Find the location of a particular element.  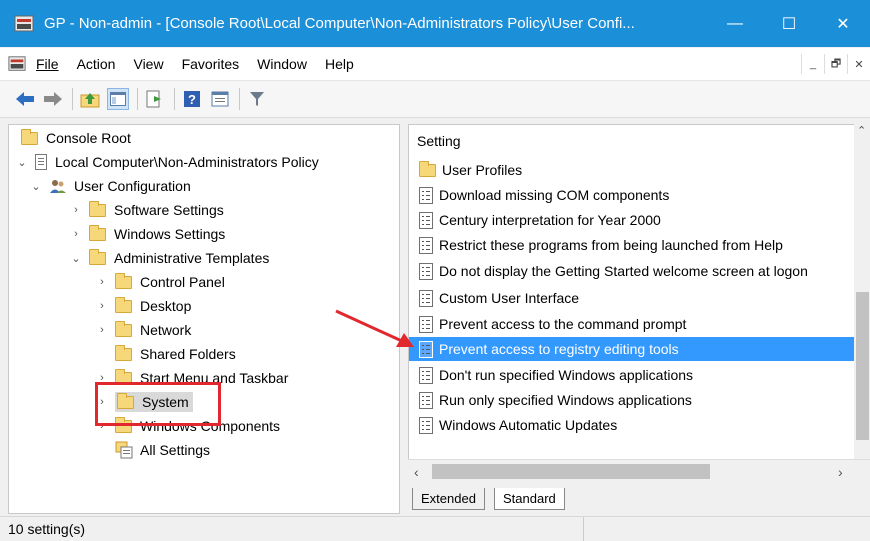

tree-node-user-configuration: ⌄ User Configuration is located at coordinates (110, 186).